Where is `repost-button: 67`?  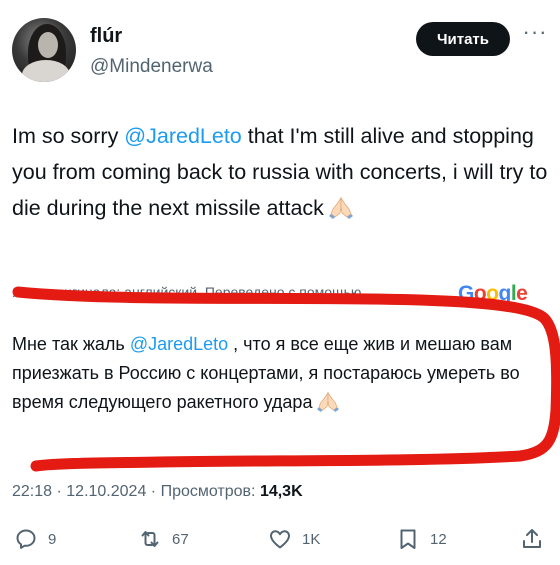 repost-button: 67 is located at coordinates (163, 539).